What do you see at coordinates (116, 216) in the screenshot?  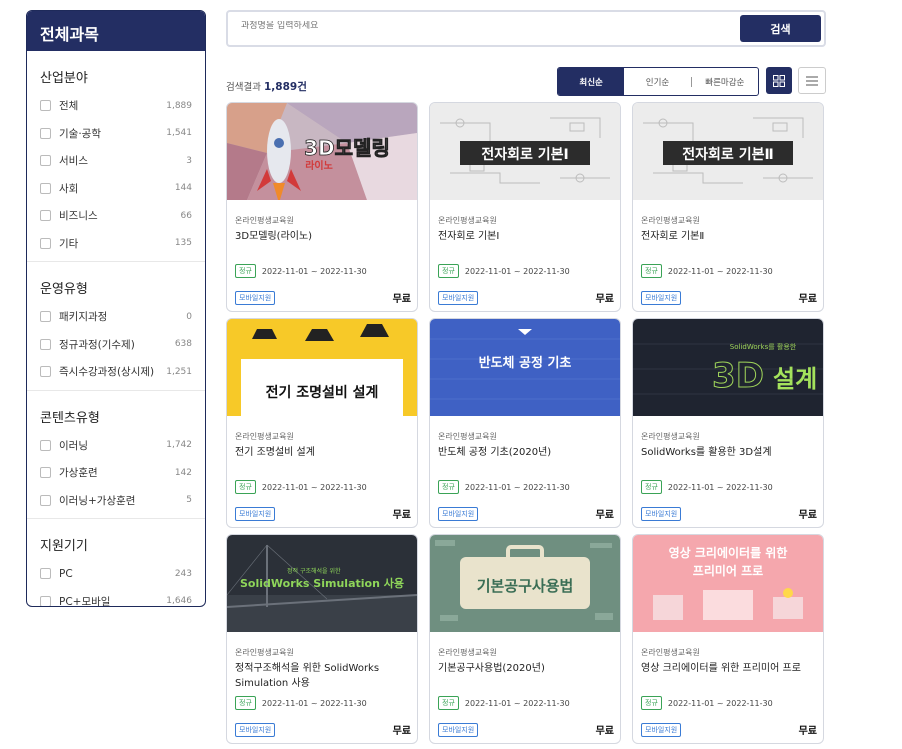 I see `filter-option: 비즈니스 66` at bounding box center [116, 216].